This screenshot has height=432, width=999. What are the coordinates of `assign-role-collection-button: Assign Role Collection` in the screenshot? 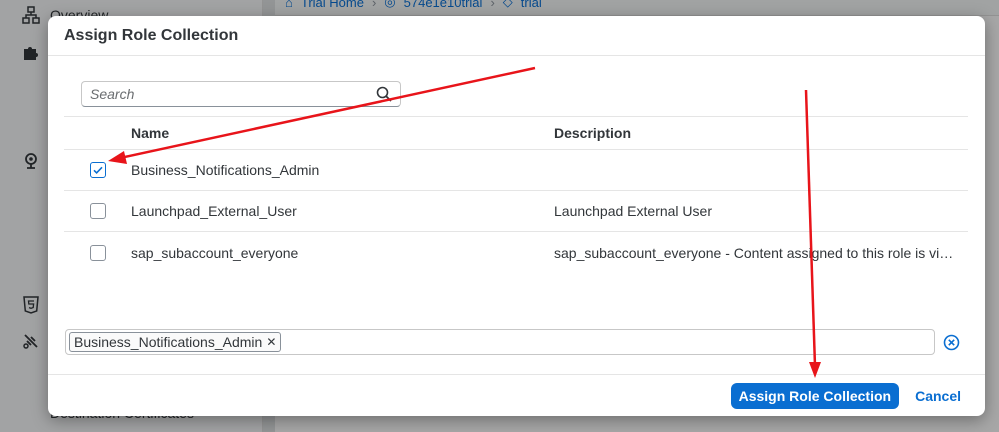 It's located at (815, 395).